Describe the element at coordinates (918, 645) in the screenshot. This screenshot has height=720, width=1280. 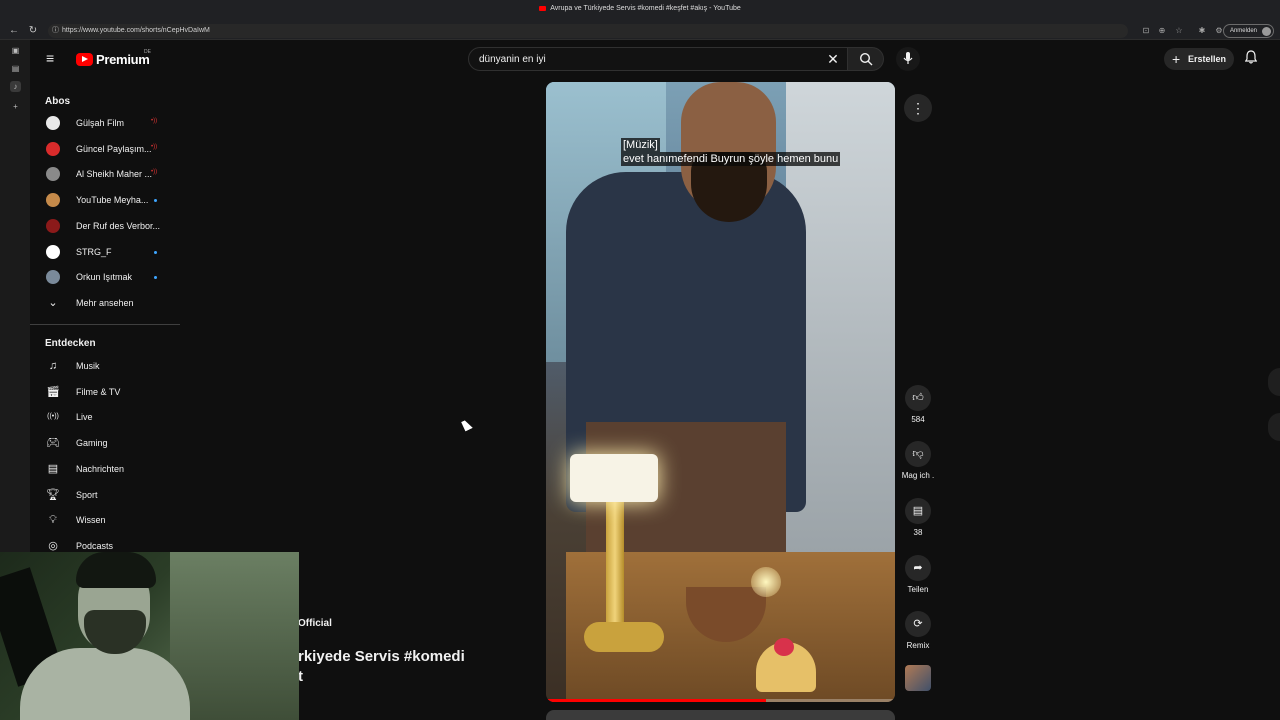
I see `remix-label: Remix` at that location.